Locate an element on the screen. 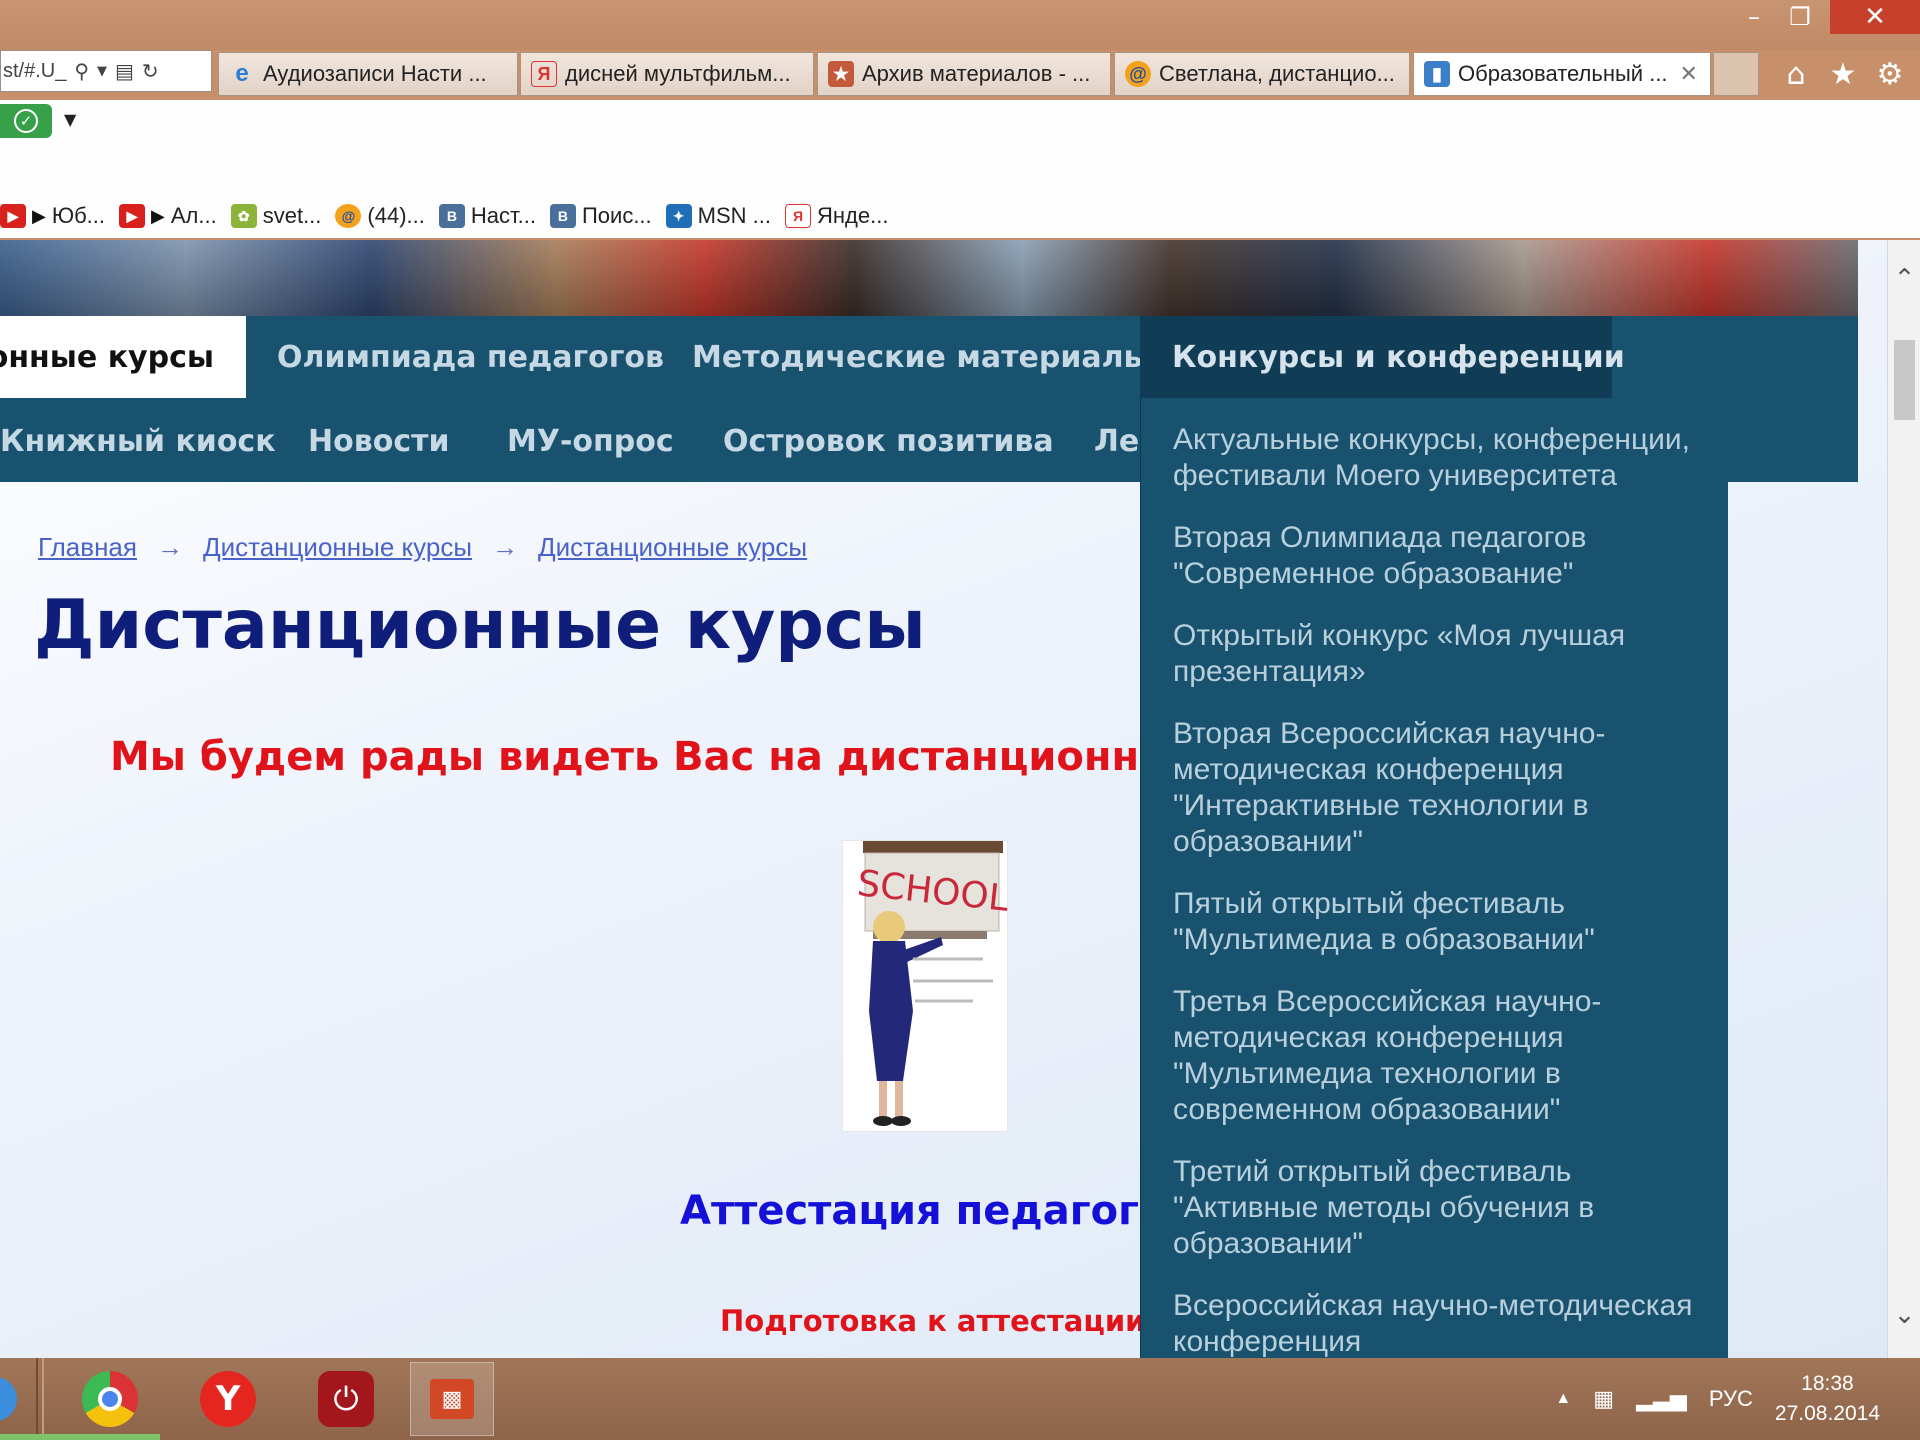  attestation-heading: Аттестация педагогов is located at coordinates (936, 1211).